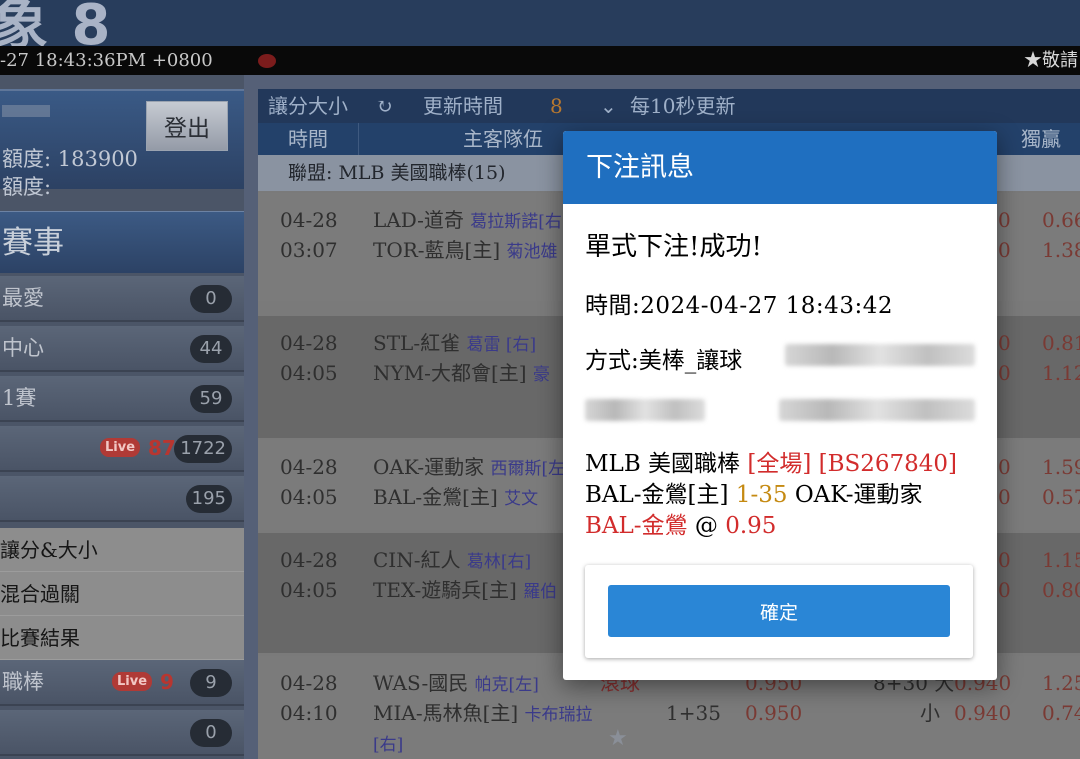  I want to click on moneyline-odd: 0.66, so click(1061, 220).